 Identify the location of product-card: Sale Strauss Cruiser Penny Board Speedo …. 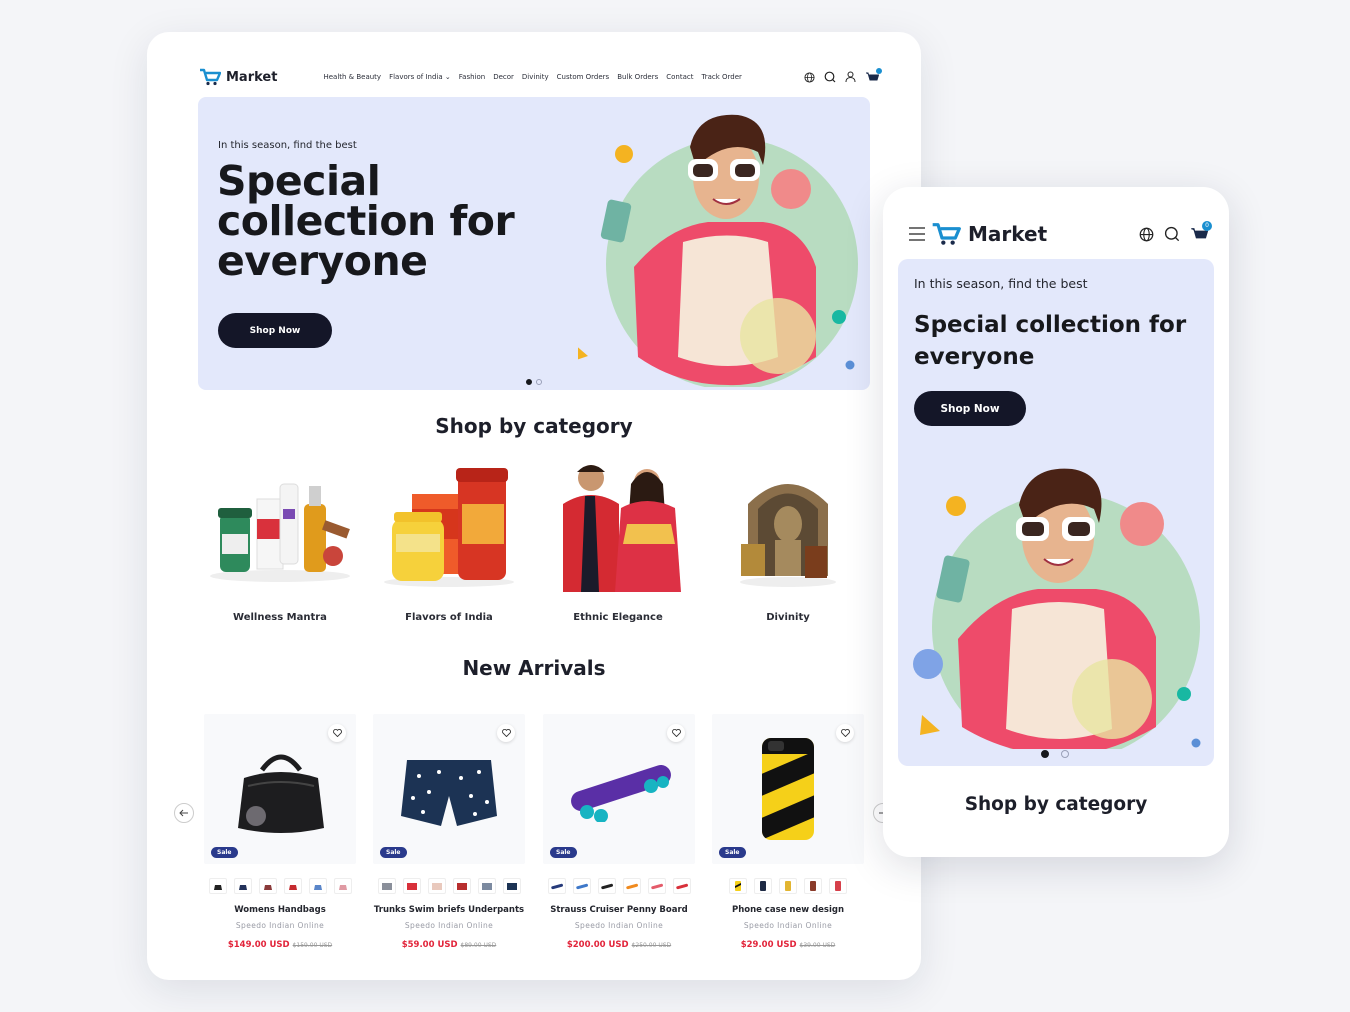
(619, 832).